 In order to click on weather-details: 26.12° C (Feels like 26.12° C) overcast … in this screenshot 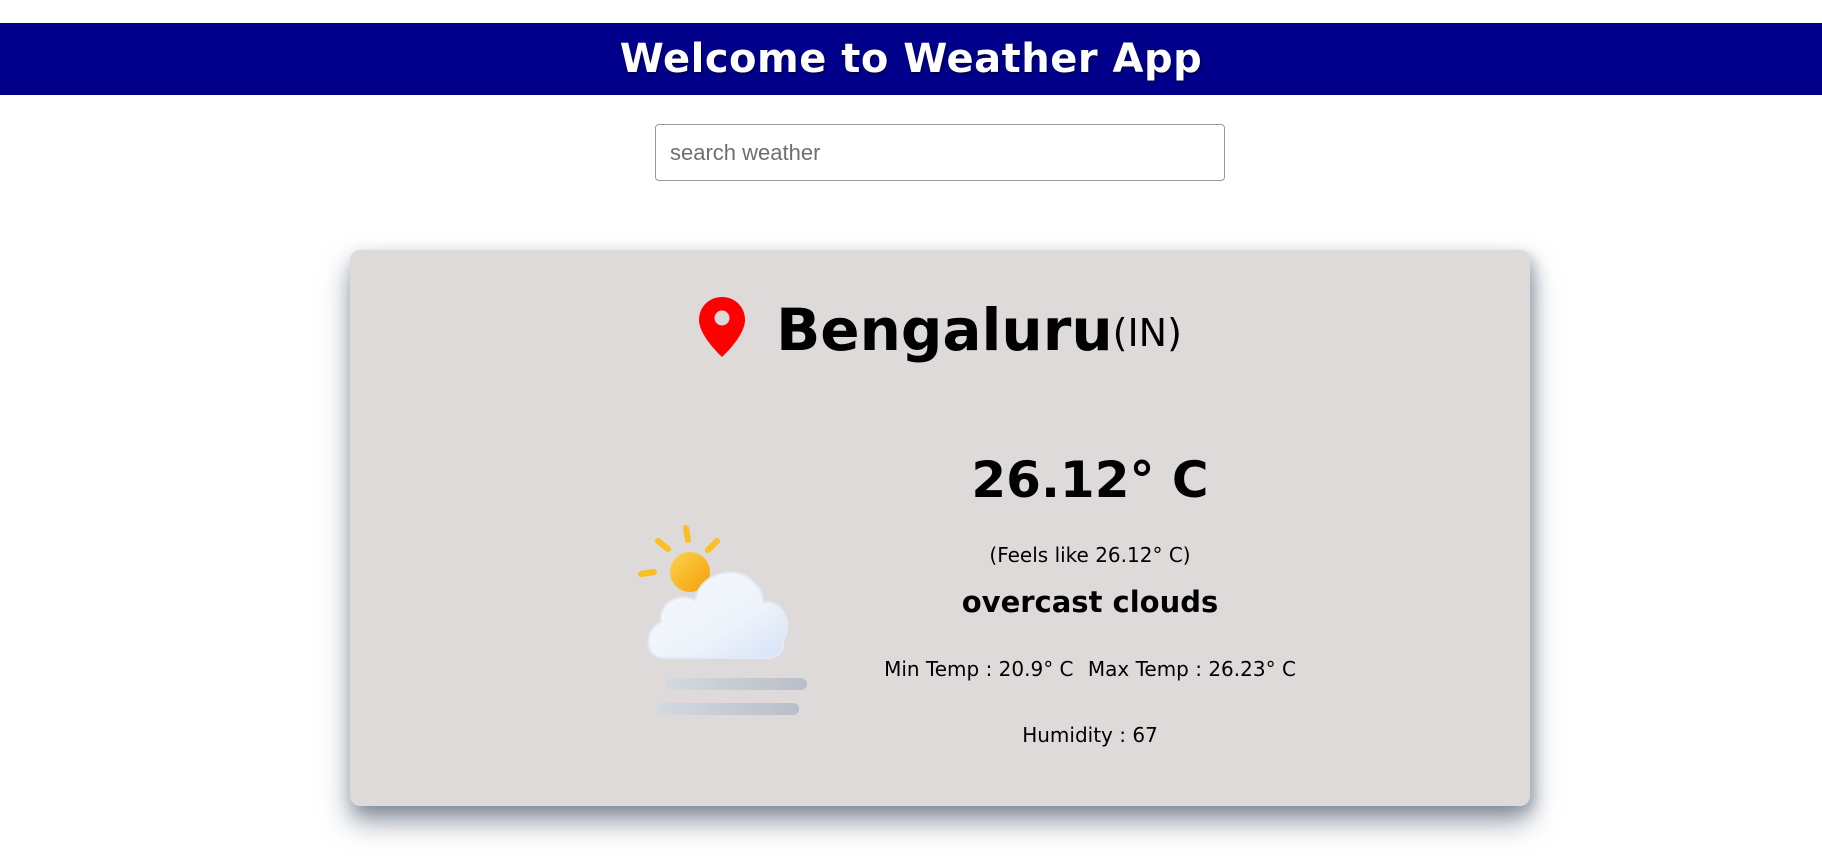, I will do `click(1090, 595)`.